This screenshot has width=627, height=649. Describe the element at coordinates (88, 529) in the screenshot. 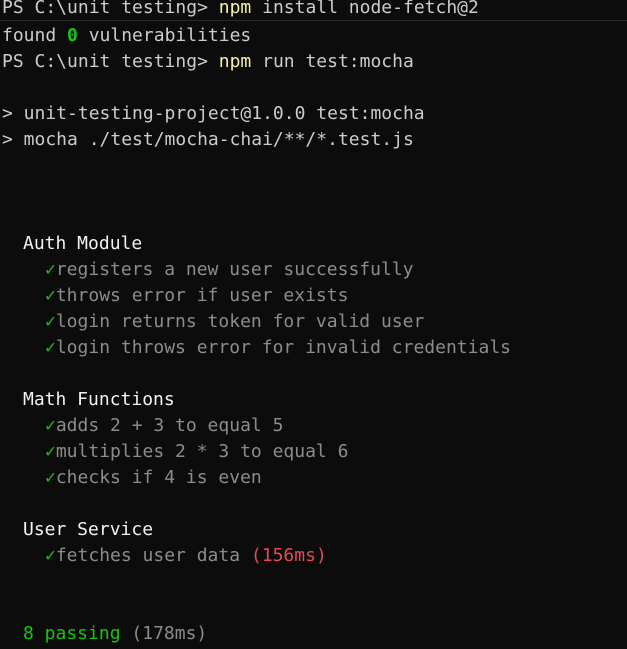

I see `suite-title: User Service` at that location.